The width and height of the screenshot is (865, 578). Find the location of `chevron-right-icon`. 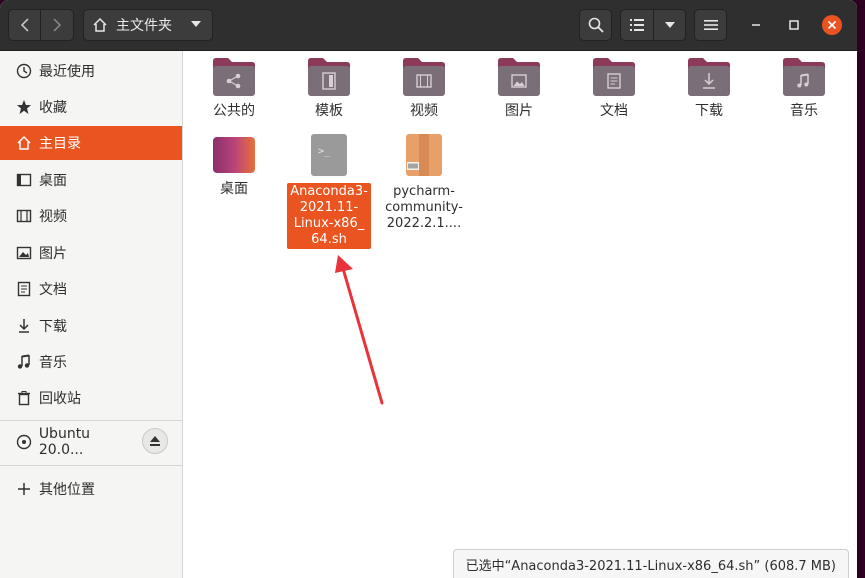

chevron-right-icon is located at coordinates (57, 25).